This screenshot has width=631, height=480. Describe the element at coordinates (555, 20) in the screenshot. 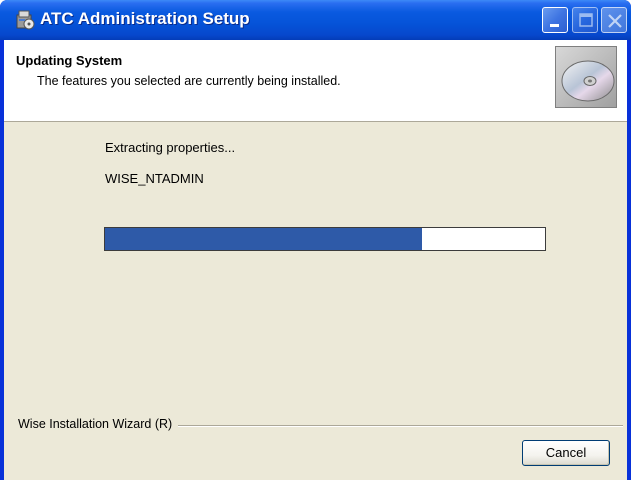

I see `minimize-button` at that location.